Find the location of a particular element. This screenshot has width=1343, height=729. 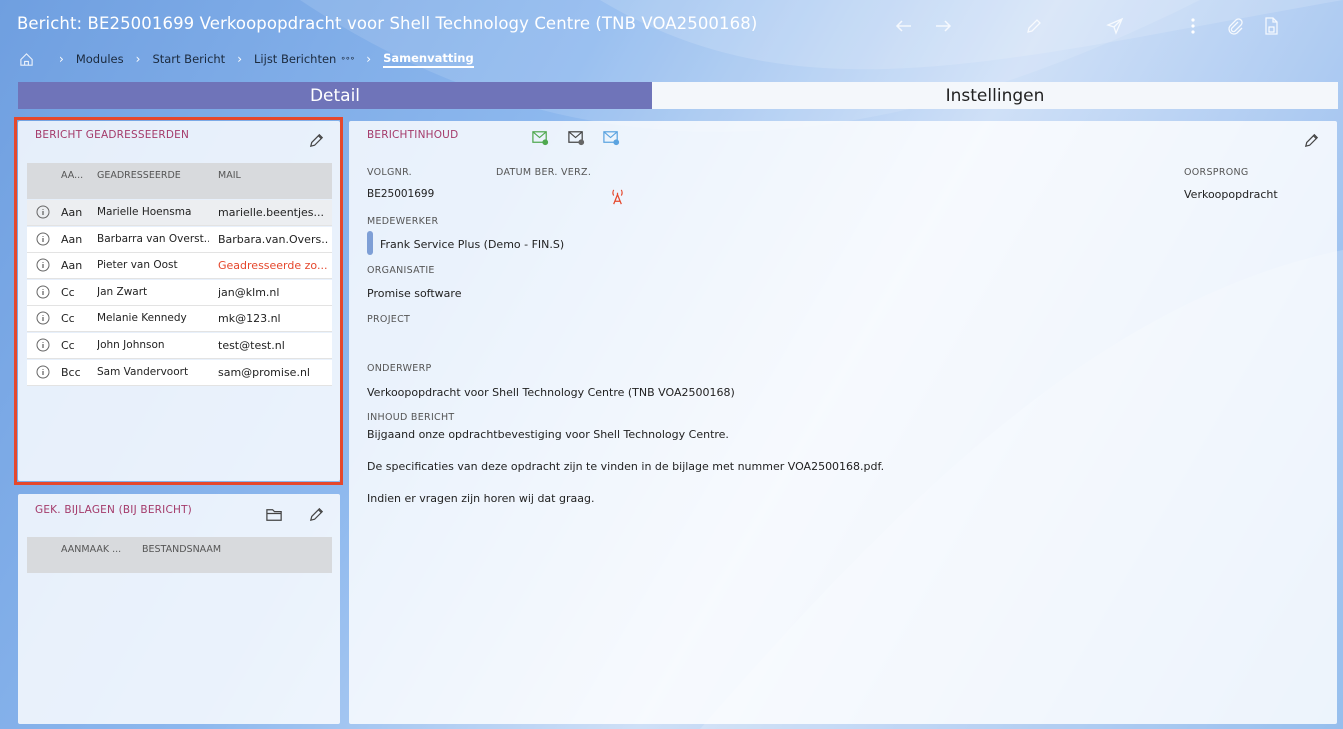

home-icon is located at coordinates (27, 59).